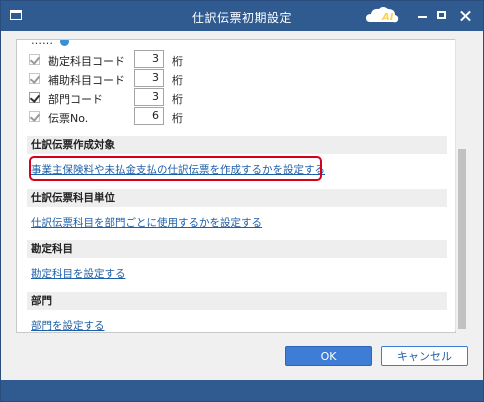 This screenshot has height=402, width=484. I want to click on ok-button: OK, so click(328, 356).